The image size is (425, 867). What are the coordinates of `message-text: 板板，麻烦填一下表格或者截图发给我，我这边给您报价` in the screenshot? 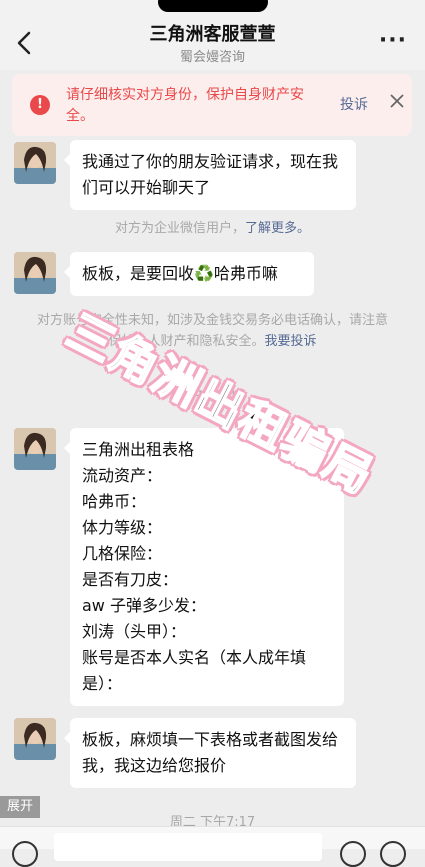 It's located at (210, 752).